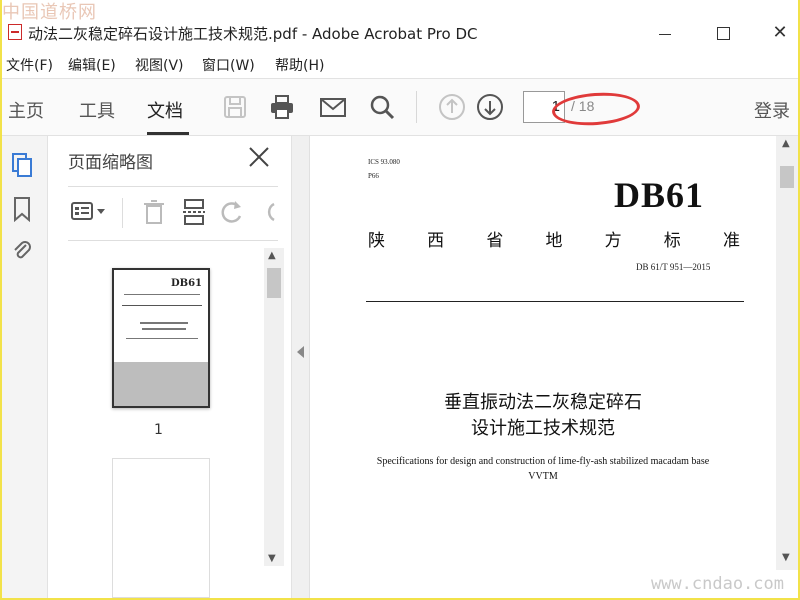 This screenshot has width=800, height=600. I want to click on doc-header-rule, so click(555, 301).